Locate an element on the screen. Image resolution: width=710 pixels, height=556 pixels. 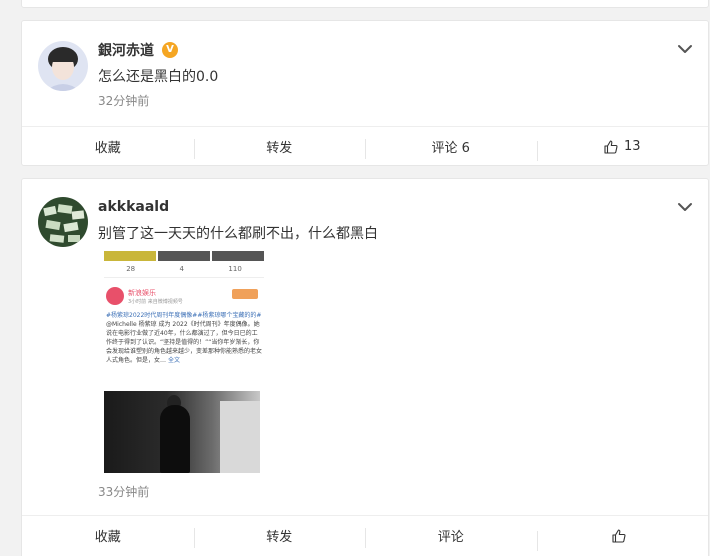
image-brand-logo is located at coordinates (245, 294).